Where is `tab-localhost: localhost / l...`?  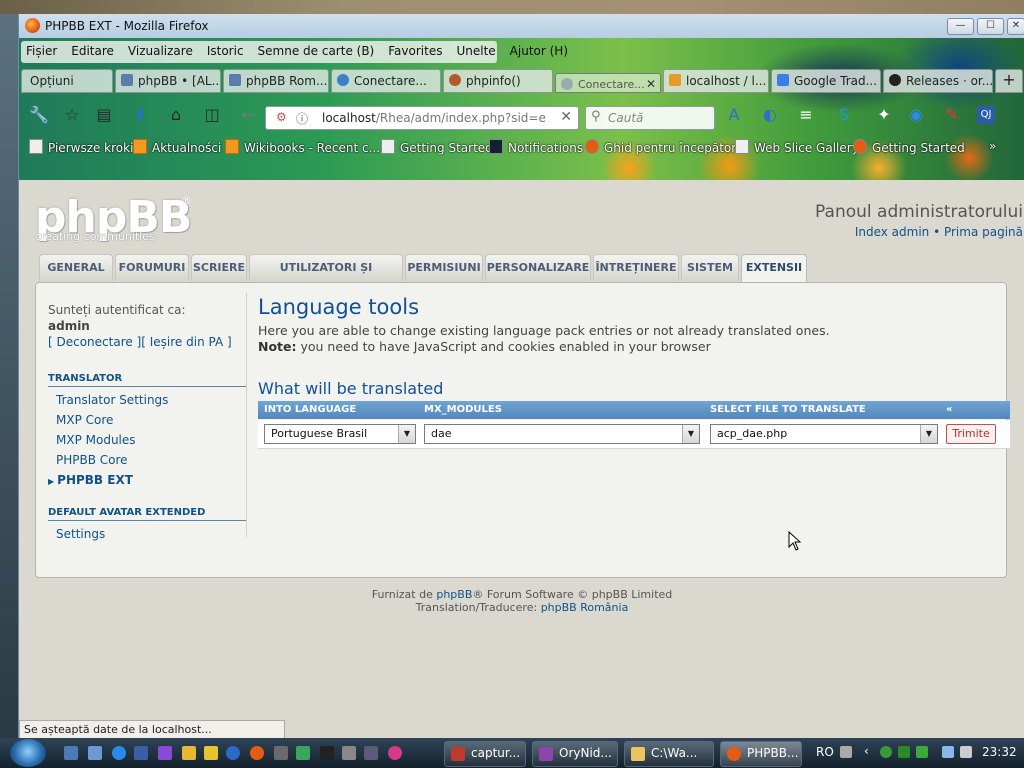 tab-localhost: localhost / l... is located at coordinates (716, 81).